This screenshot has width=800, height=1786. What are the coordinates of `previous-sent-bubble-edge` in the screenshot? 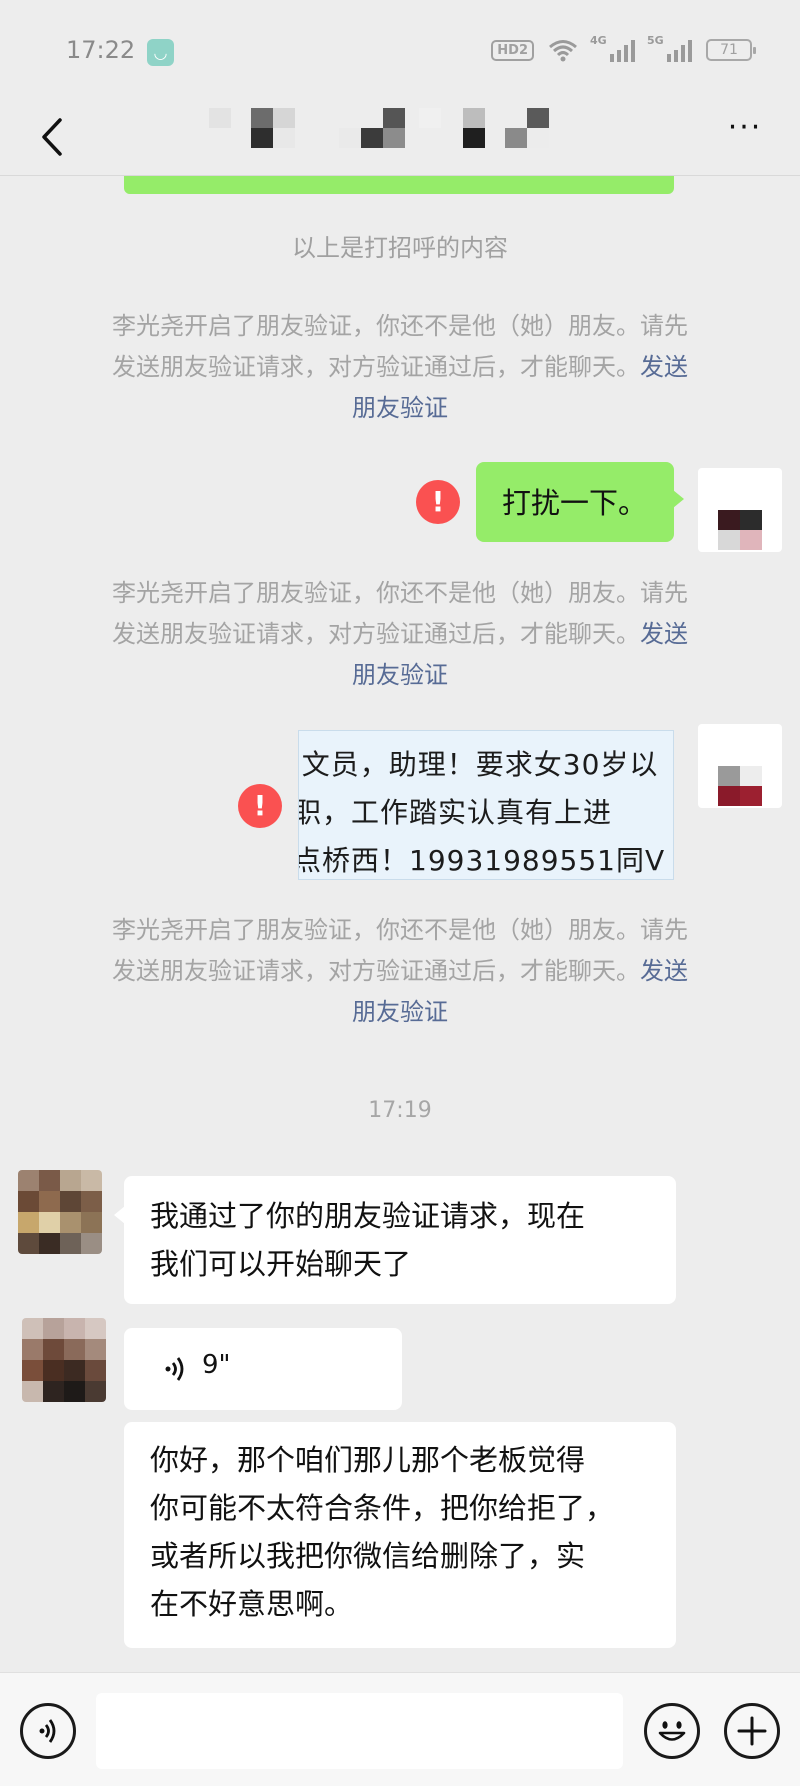 It's located at (399, 185).